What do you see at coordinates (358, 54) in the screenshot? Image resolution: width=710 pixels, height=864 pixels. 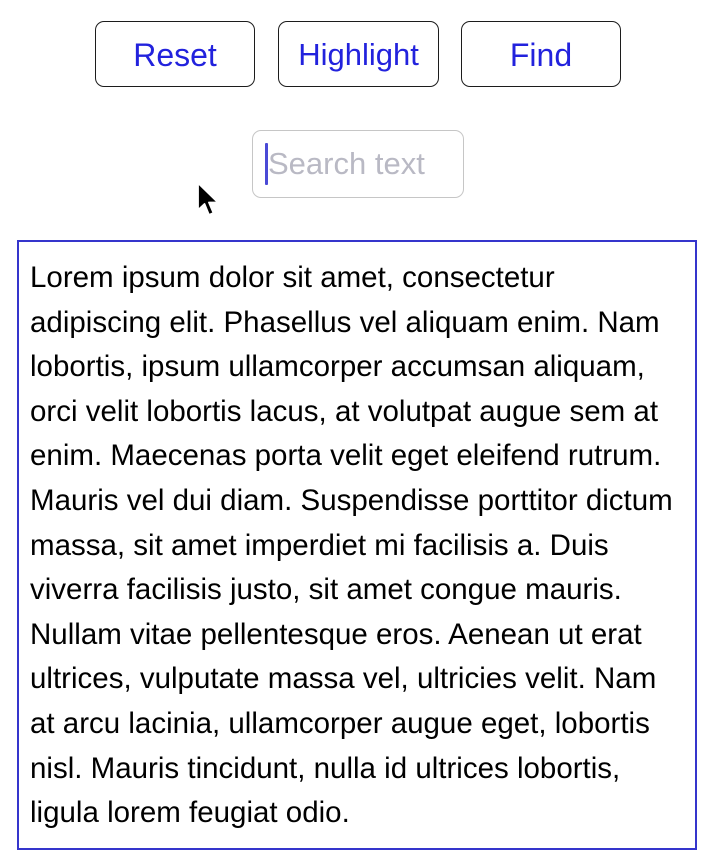 I see `highlight-button: Highlight` at bounding box center [358, 54].